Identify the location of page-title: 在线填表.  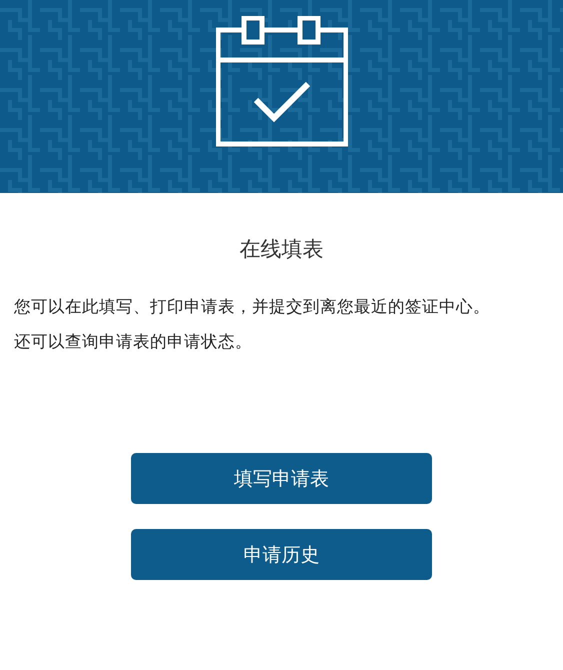
(281, 249).